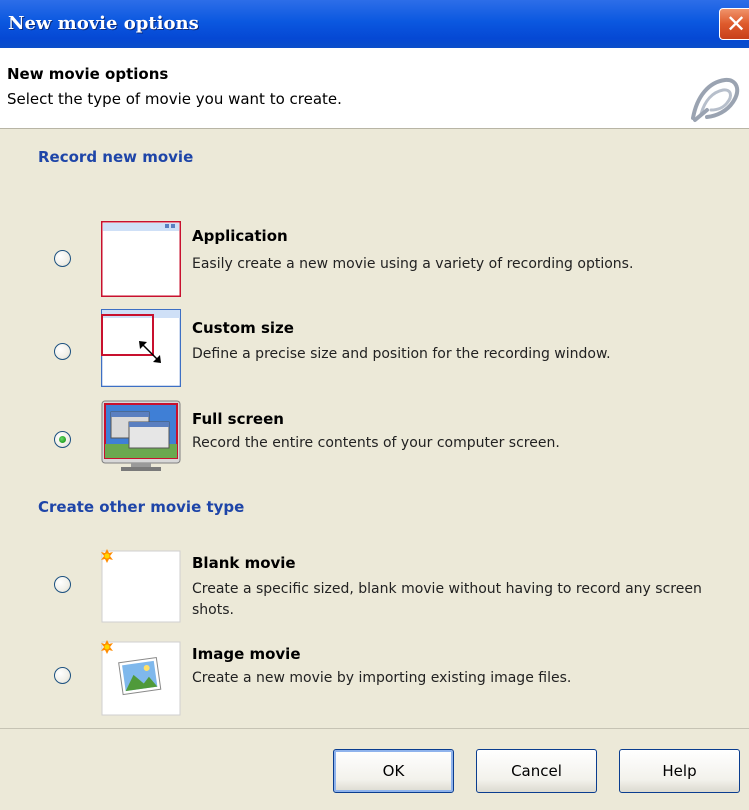  I want to click on custom-size-icon, so click(141, 348).